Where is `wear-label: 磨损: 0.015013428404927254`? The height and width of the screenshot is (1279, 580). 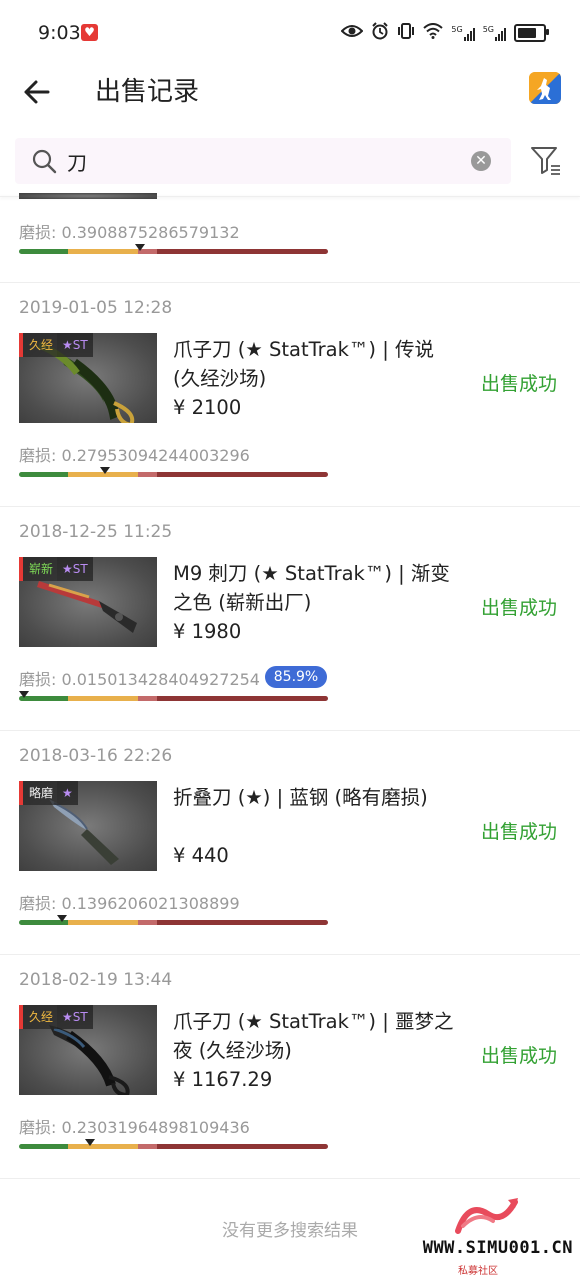 wear-label: 磨损: 0.015013428404927254 is located at coordinates (139, 679).